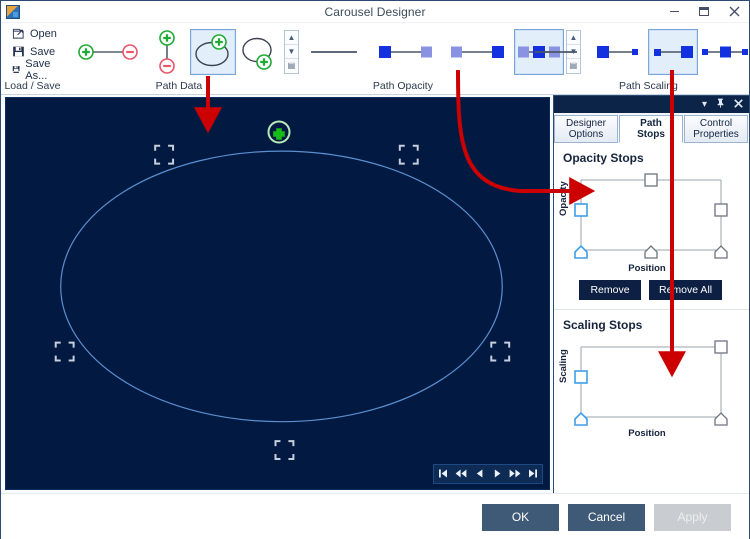 This screenshot has height=539, width=750. What do you see at coordinates (692, 517) in the screenshot?
I see `apply-button: Apply` at bounding box center [692, 517].